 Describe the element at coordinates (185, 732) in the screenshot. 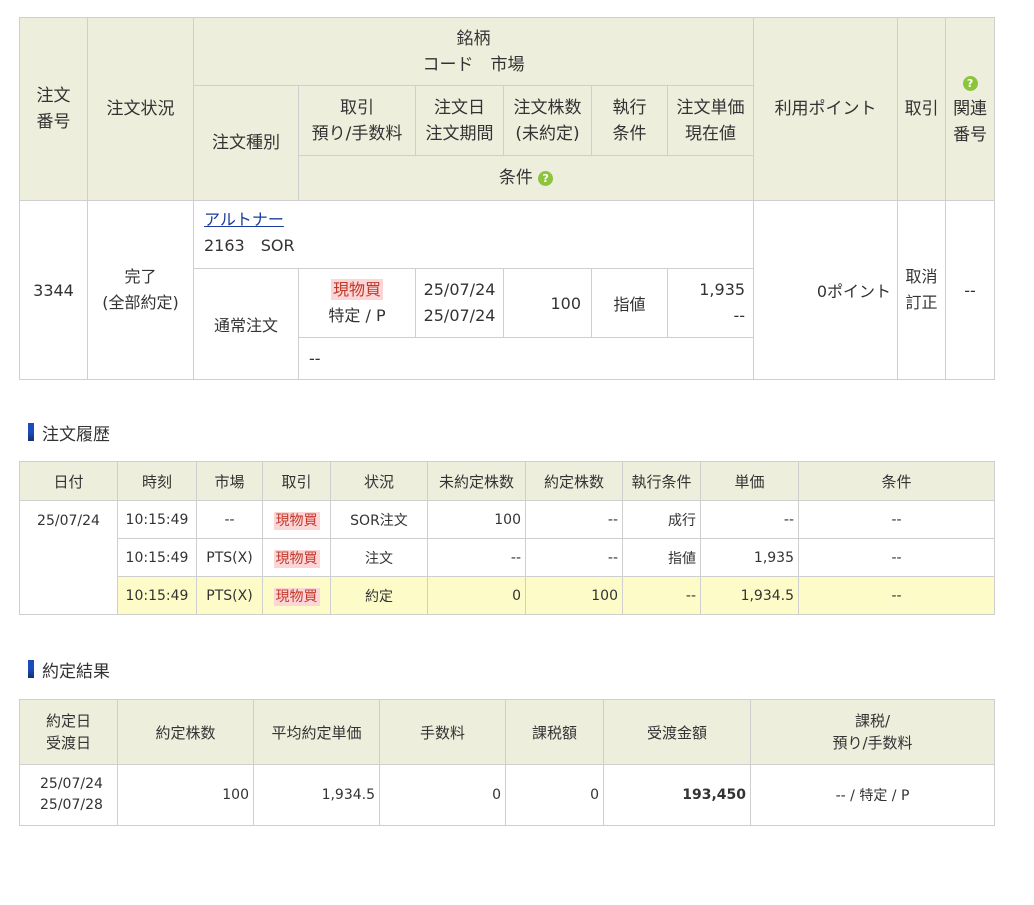

I see `result-header-qty: 約定株数` at that location.